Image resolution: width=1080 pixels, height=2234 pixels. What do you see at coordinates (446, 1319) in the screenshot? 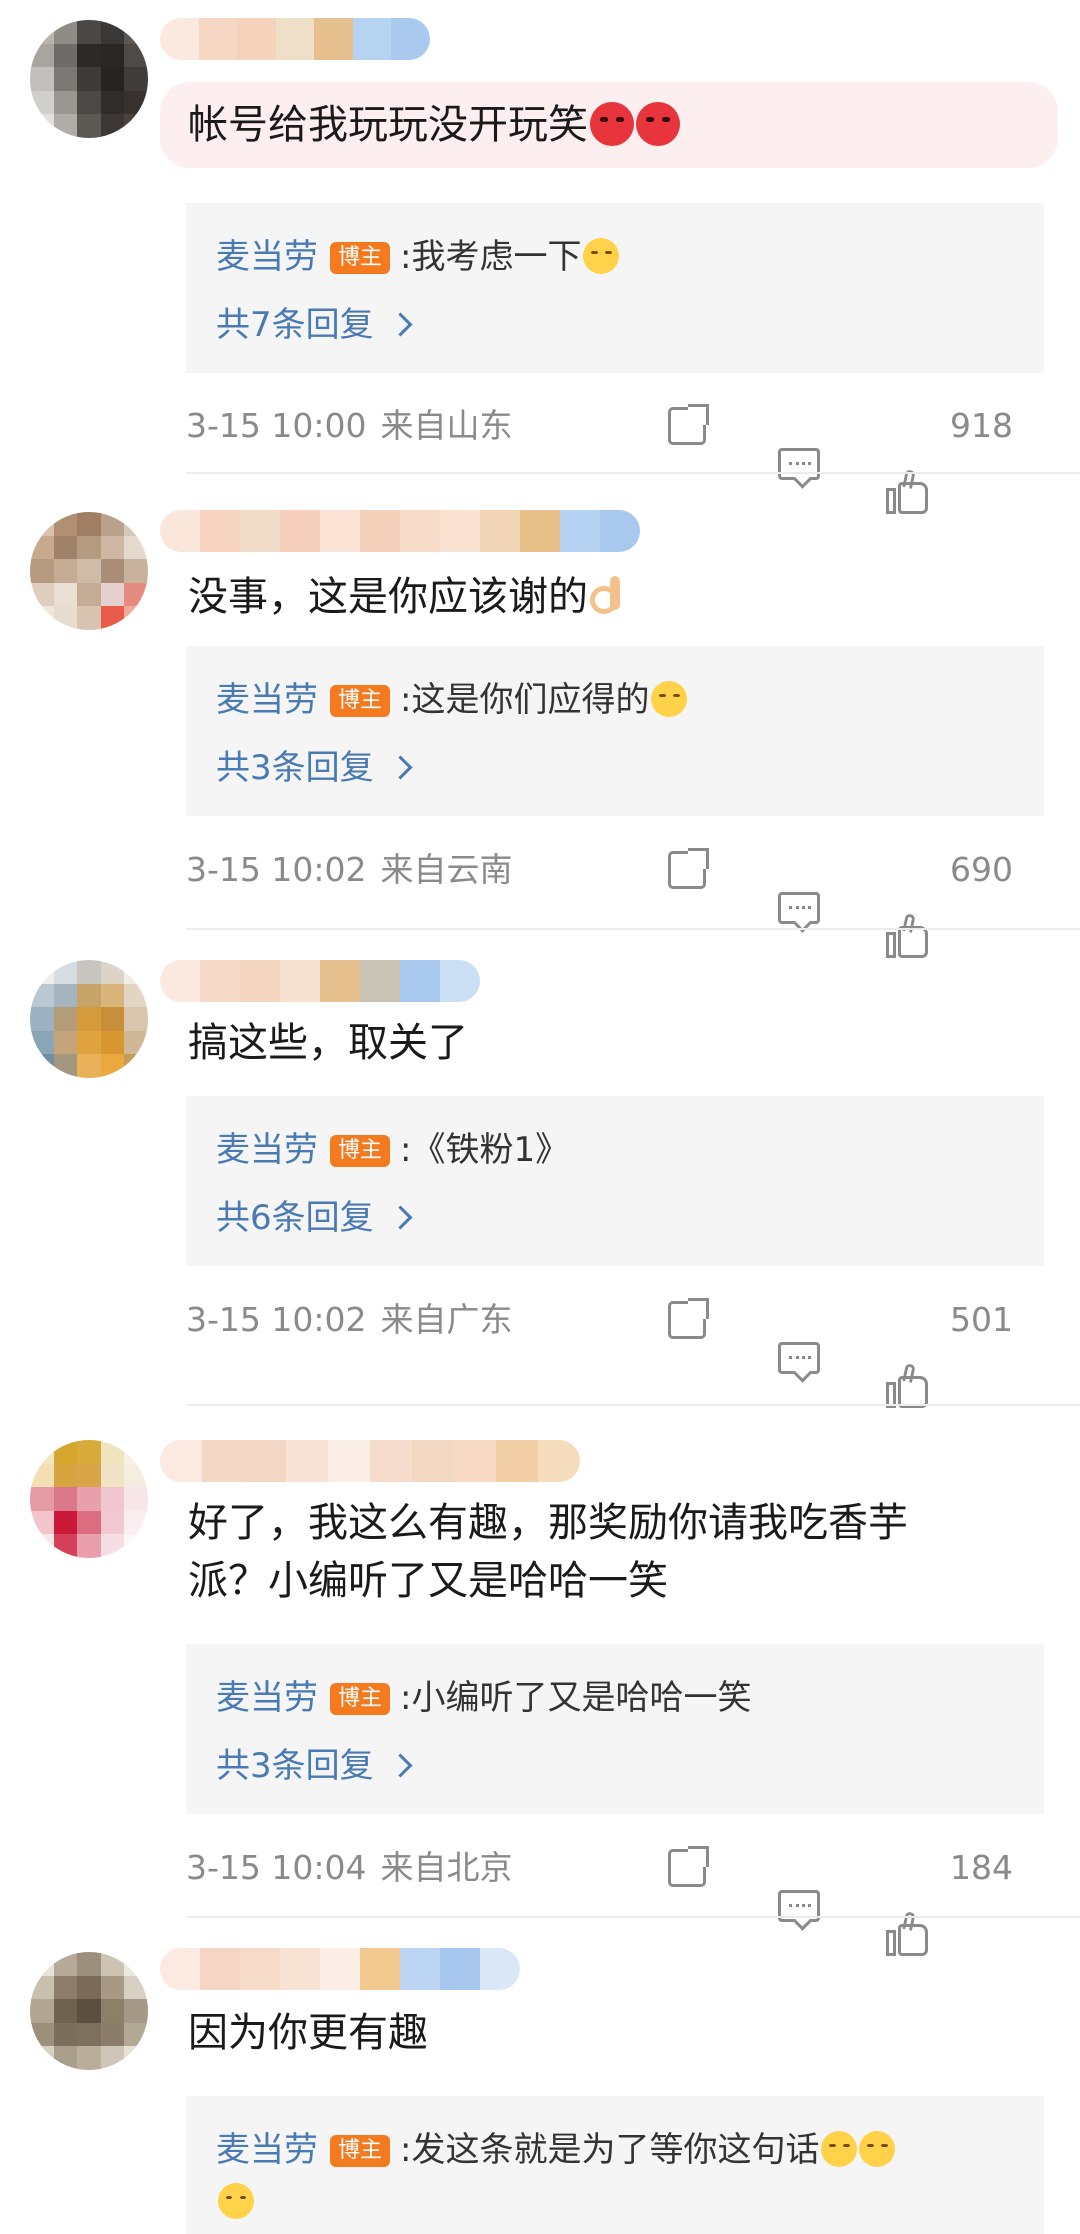
I see `location: 来自广东` at bounding box center [446, 1319].